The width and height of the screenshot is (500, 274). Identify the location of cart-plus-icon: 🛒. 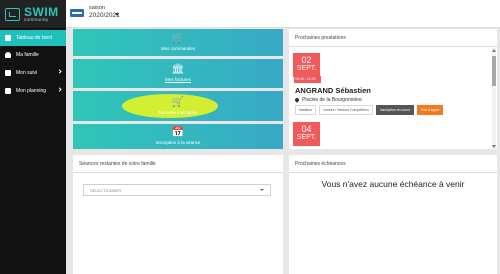
(178, 102).